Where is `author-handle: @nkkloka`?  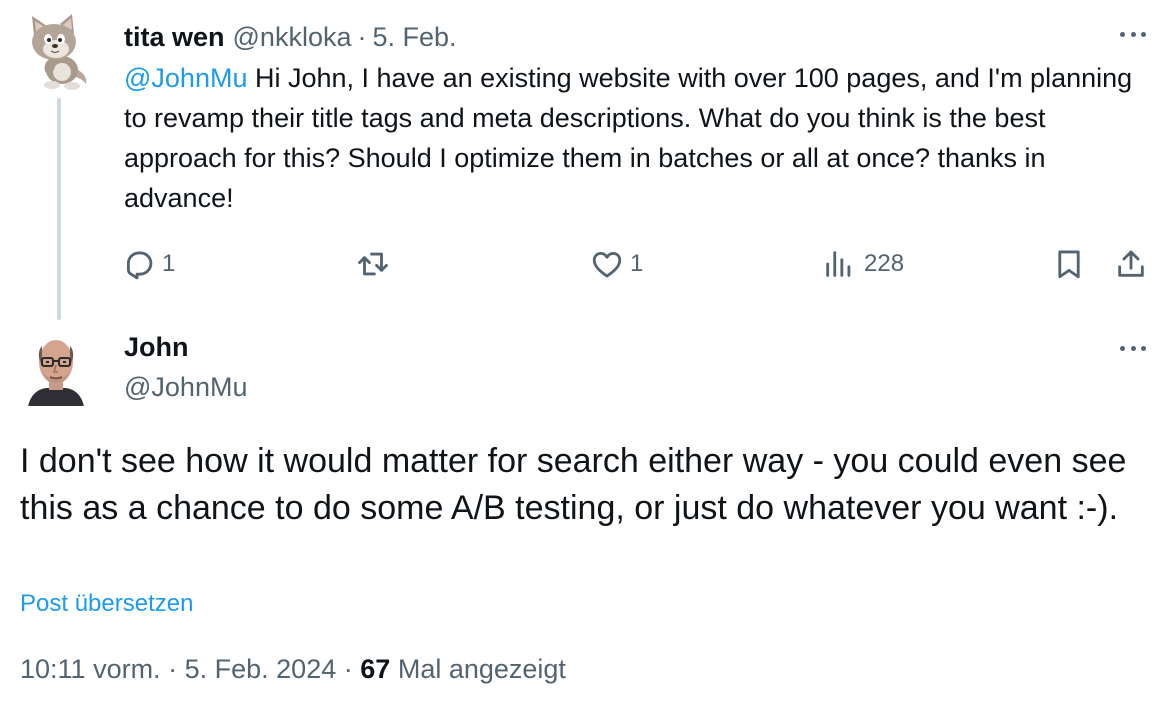
author-handle: @nkkloka is located at coordinates (292, 37).